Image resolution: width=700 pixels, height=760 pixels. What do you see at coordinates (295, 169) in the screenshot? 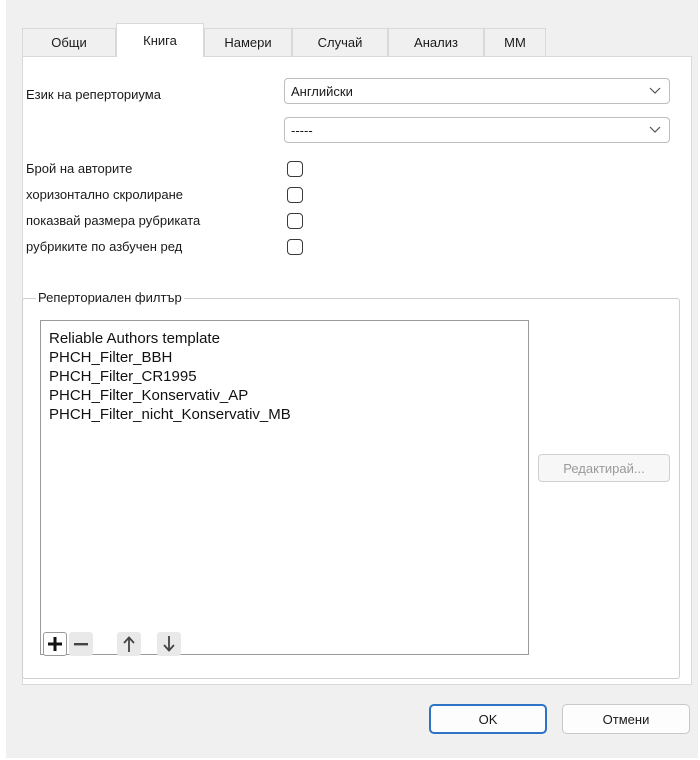
I see `author-count-checkbox` at bounding box center [295, 169].